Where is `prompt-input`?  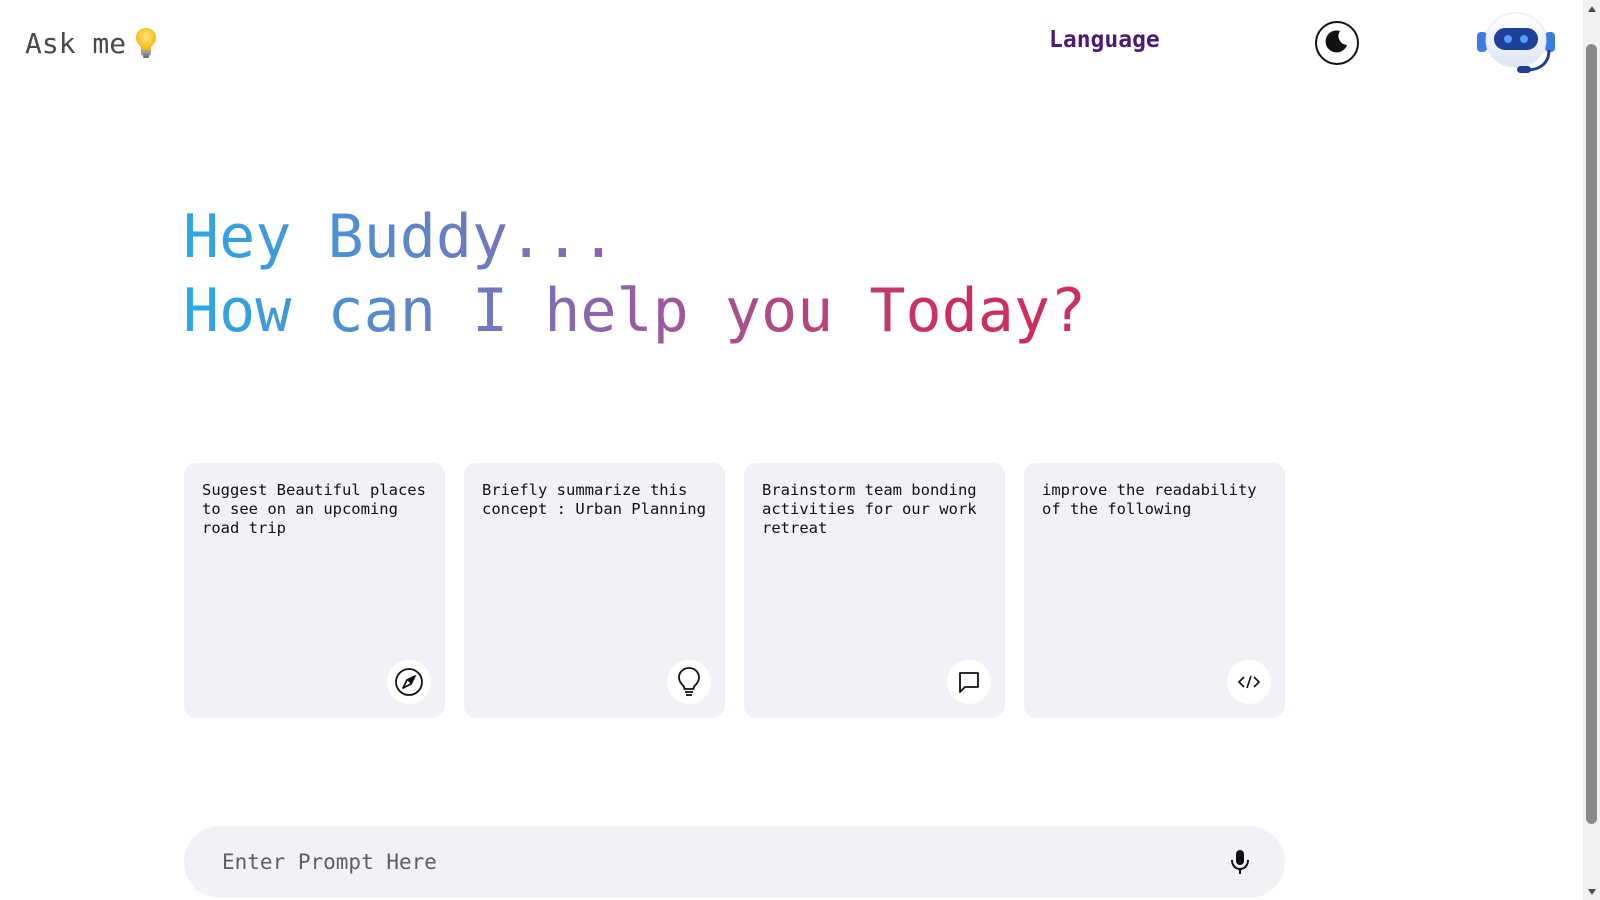
prompt-input is located at coordinates (722, 862).